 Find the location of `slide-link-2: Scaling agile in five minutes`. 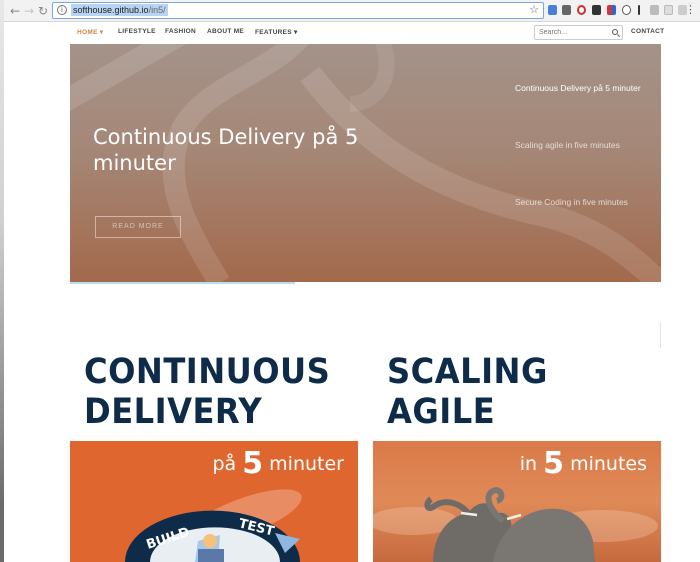

slide-link-2: Scaling agile in five minutes is located at coordinates (580, 145).